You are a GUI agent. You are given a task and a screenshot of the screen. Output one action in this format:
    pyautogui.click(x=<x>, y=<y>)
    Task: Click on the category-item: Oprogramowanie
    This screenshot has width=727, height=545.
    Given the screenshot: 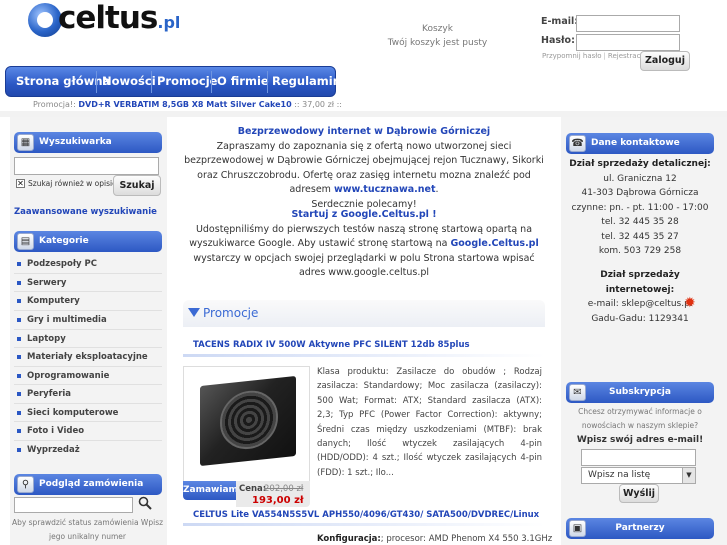 What is the action you would take?
    pyautogui.click(x=63, y=376)
    